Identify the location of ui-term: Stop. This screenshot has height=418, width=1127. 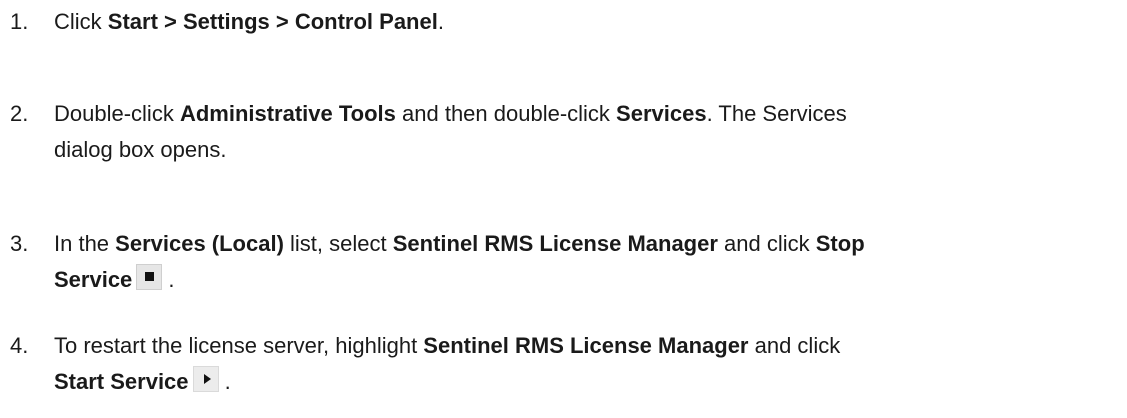
(840, 243).